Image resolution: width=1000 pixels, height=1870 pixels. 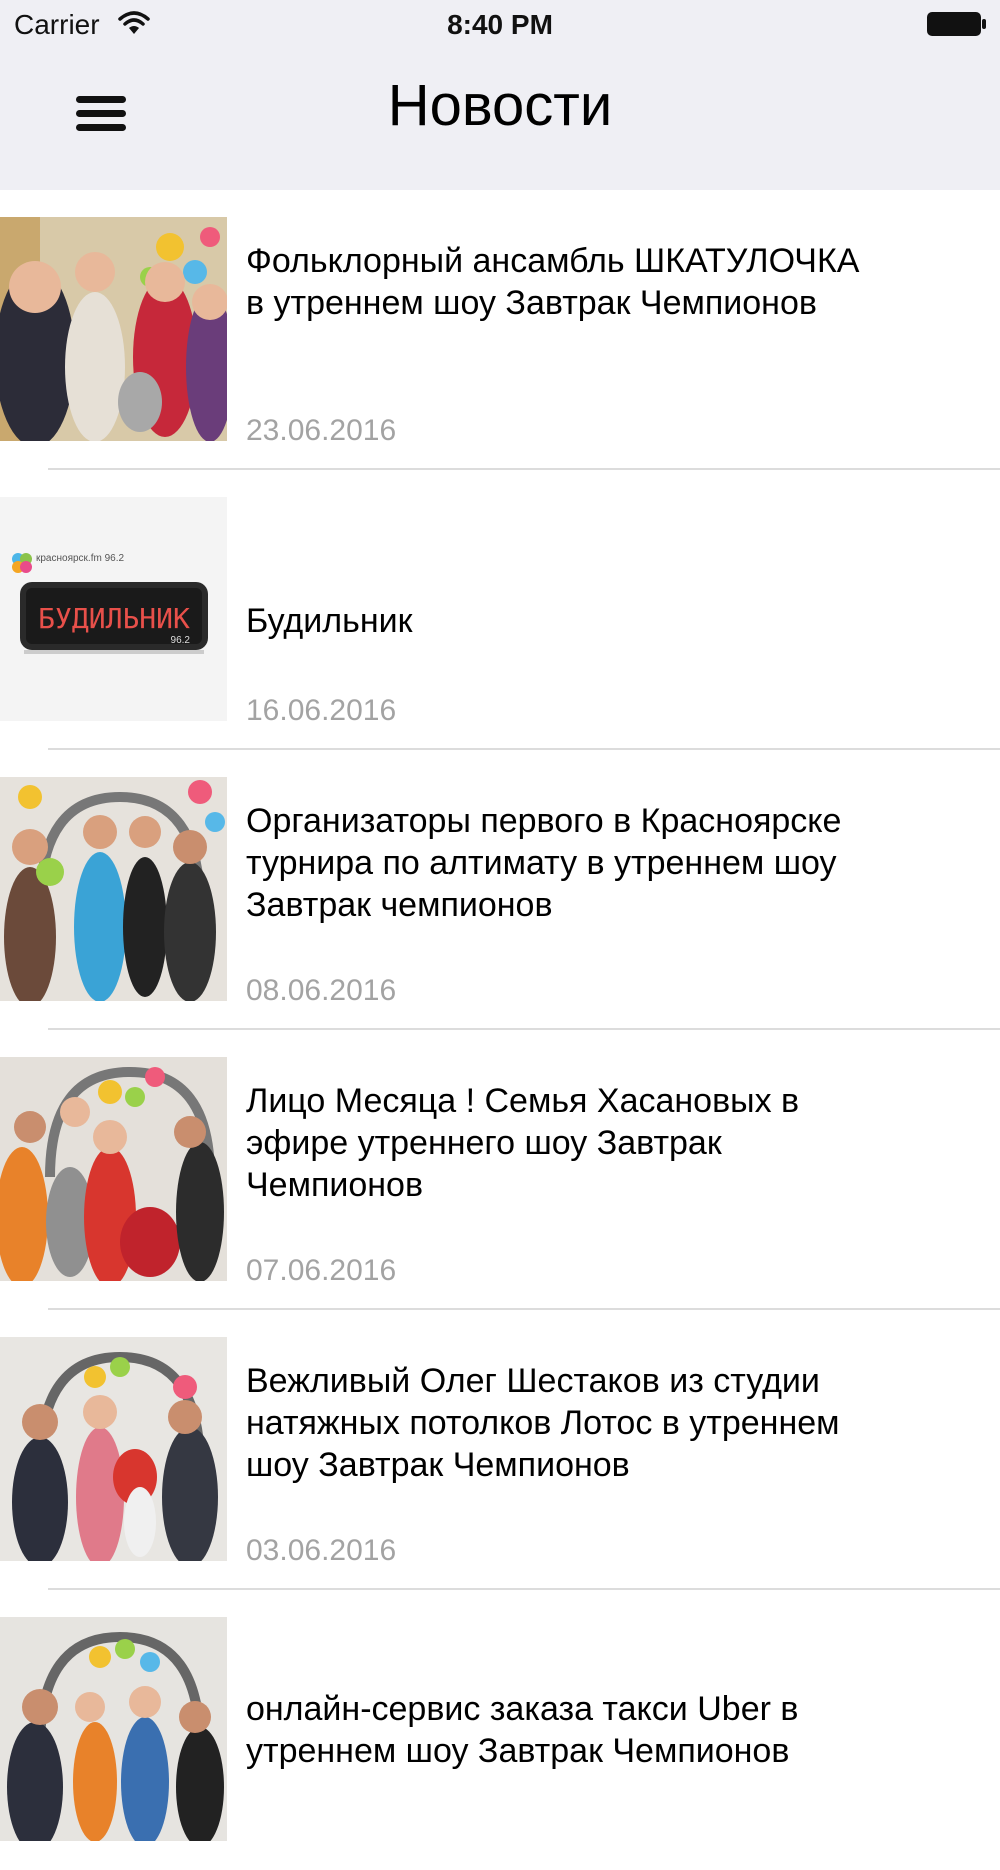 I want to click on radio-logo-icon, so click(x=22, y=563).